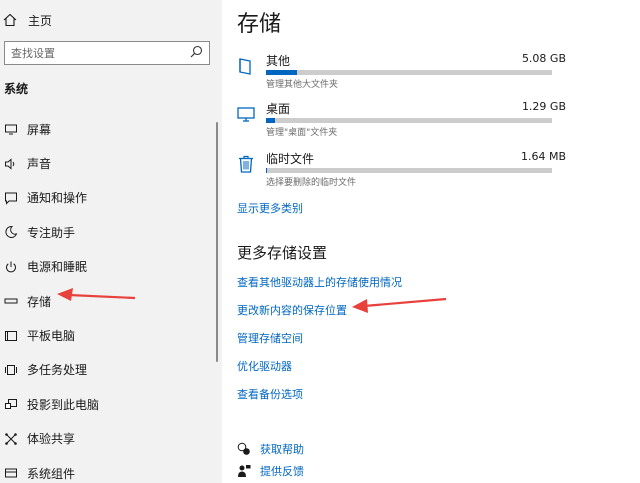 This screenshot has width=640, height=483. Describe the element at coordinates (282, 449) in the screenshot. I see `get-help-label: 获取帮助` at that location.